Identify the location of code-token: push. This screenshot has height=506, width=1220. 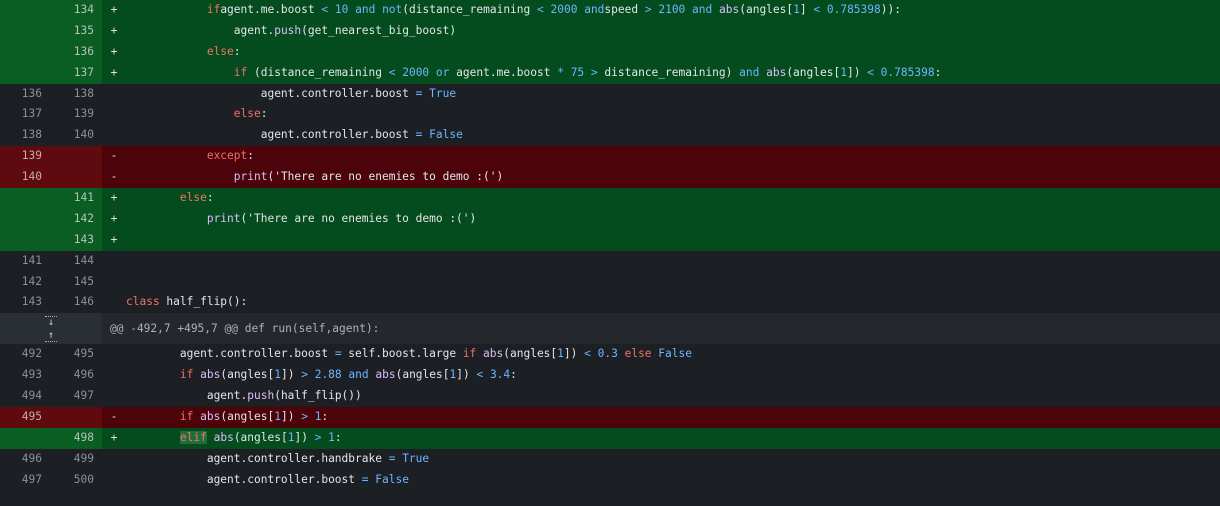
(288, 30).